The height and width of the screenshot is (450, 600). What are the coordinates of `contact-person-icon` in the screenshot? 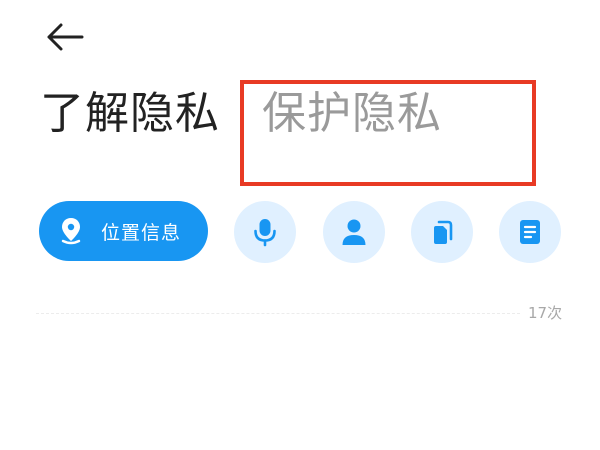 It's located at (354, 232).